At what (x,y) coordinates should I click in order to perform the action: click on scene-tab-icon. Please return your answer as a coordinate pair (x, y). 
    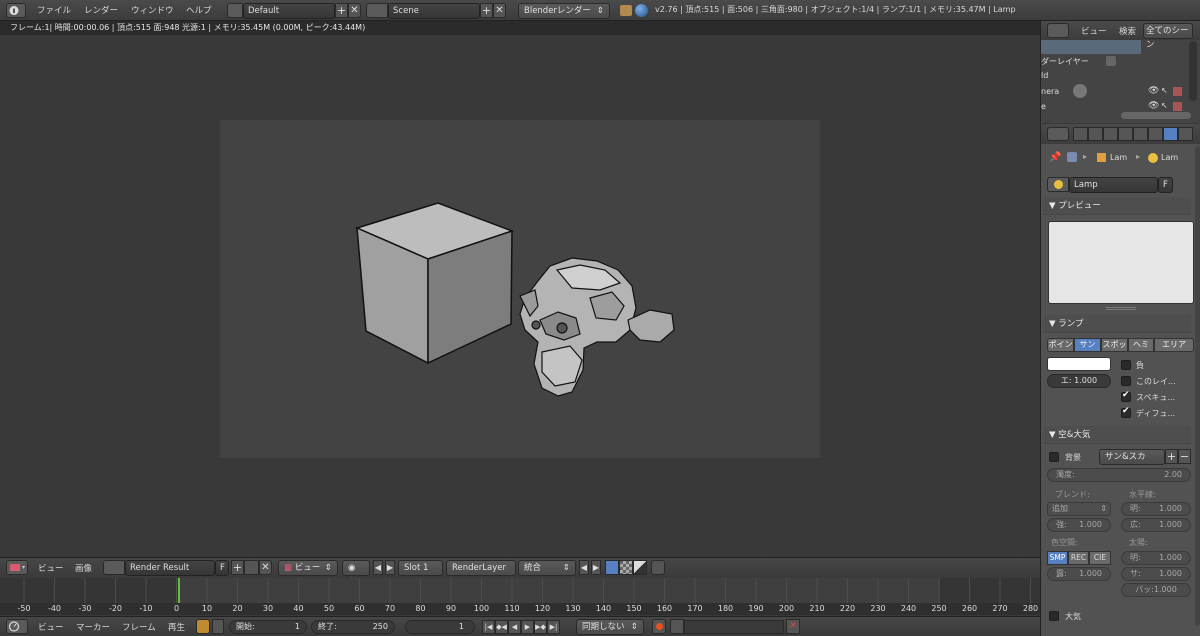
    Looking at the image, I should click on (1110, 134).